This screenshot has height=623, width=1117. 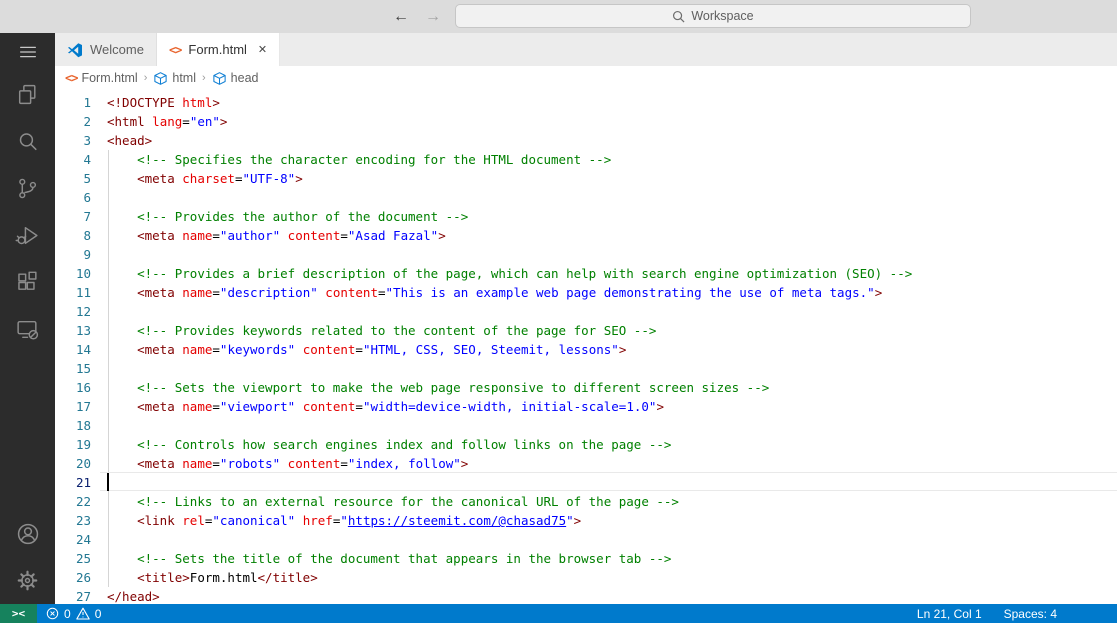 What do you see at coordinates (27, 52) in the screenshot?
I see `menu-icon` at bounding box center [27, 52].